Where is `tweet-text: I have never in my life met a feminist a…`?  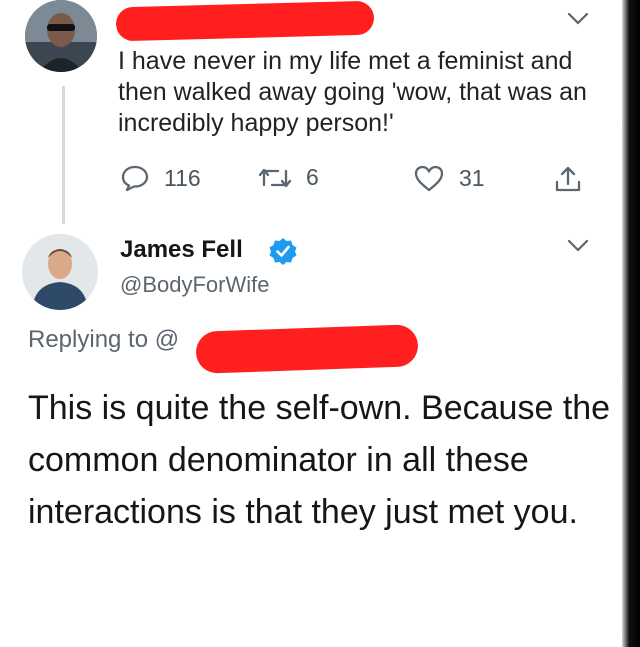
tweet-text: I have never in my life met a feminist a… is located at coordinates (352, 92).